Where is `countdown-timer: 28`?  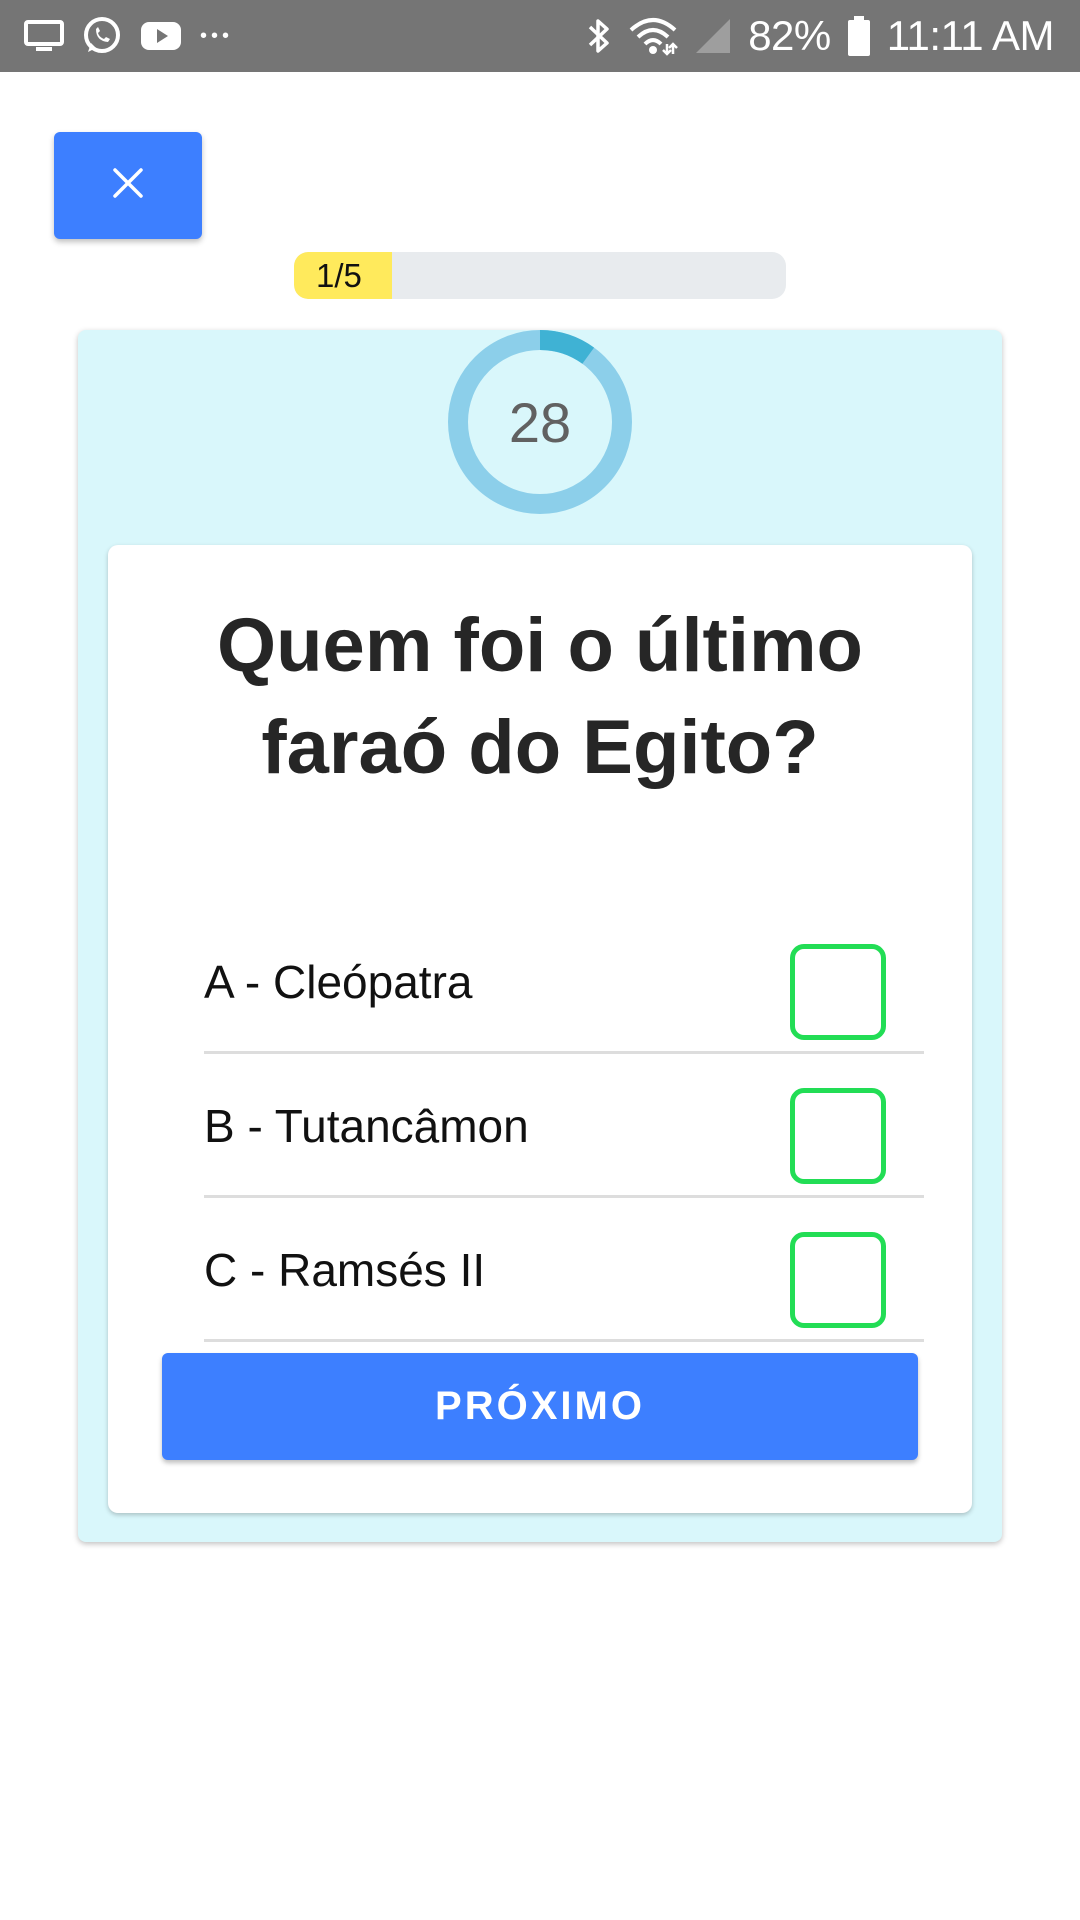
countdown-timer: 28 is located at coordinates (540, 422).